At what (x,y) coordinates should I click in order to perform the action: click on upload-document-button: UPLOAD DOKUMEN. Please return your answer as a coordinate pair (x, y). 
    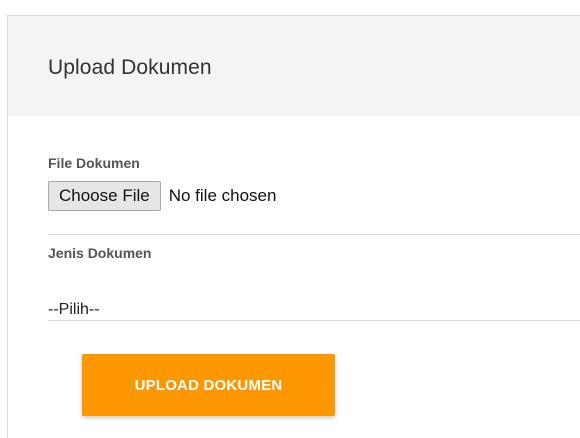
    Looking at the image, I should click on (208, 385).